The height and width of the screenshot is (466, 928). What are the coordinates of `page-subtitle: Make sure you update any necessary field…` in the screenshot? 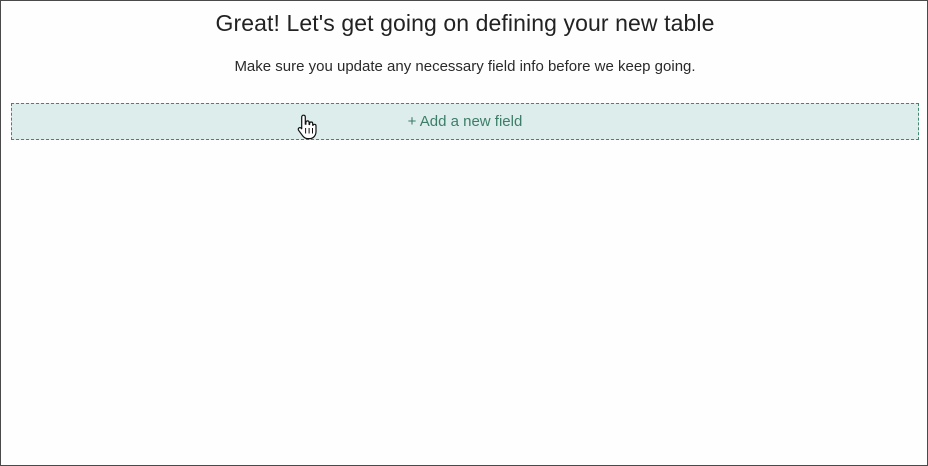 It's located at (465, 66).